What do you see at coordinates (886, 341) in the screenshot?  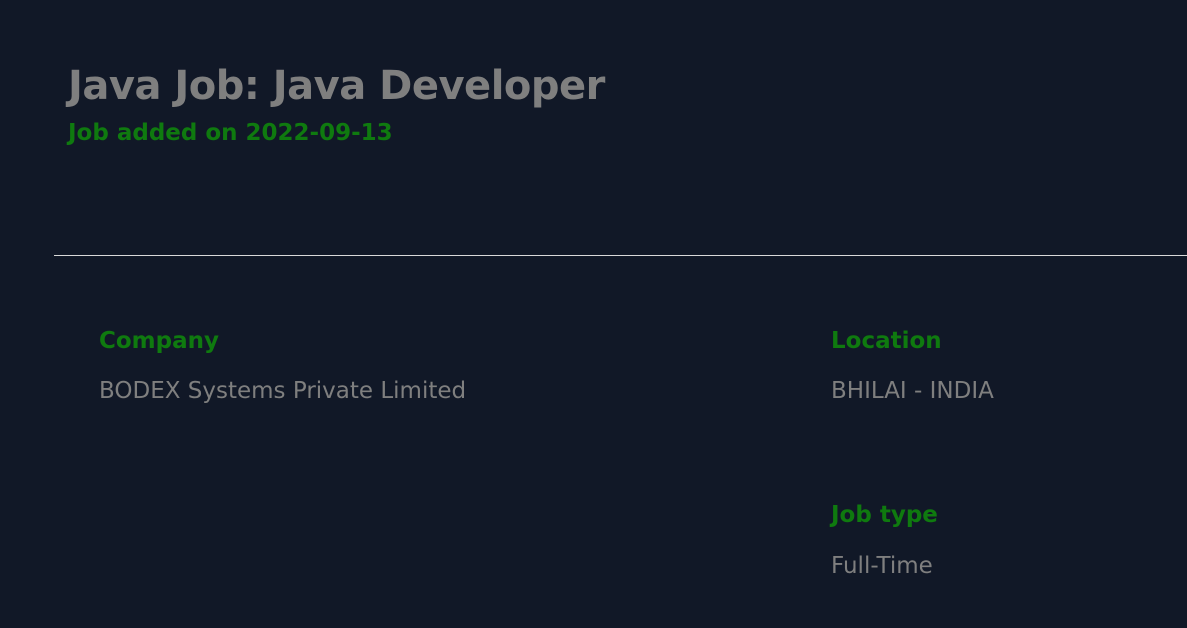 I see `location-label: Location` at bounding box center [886, 341].